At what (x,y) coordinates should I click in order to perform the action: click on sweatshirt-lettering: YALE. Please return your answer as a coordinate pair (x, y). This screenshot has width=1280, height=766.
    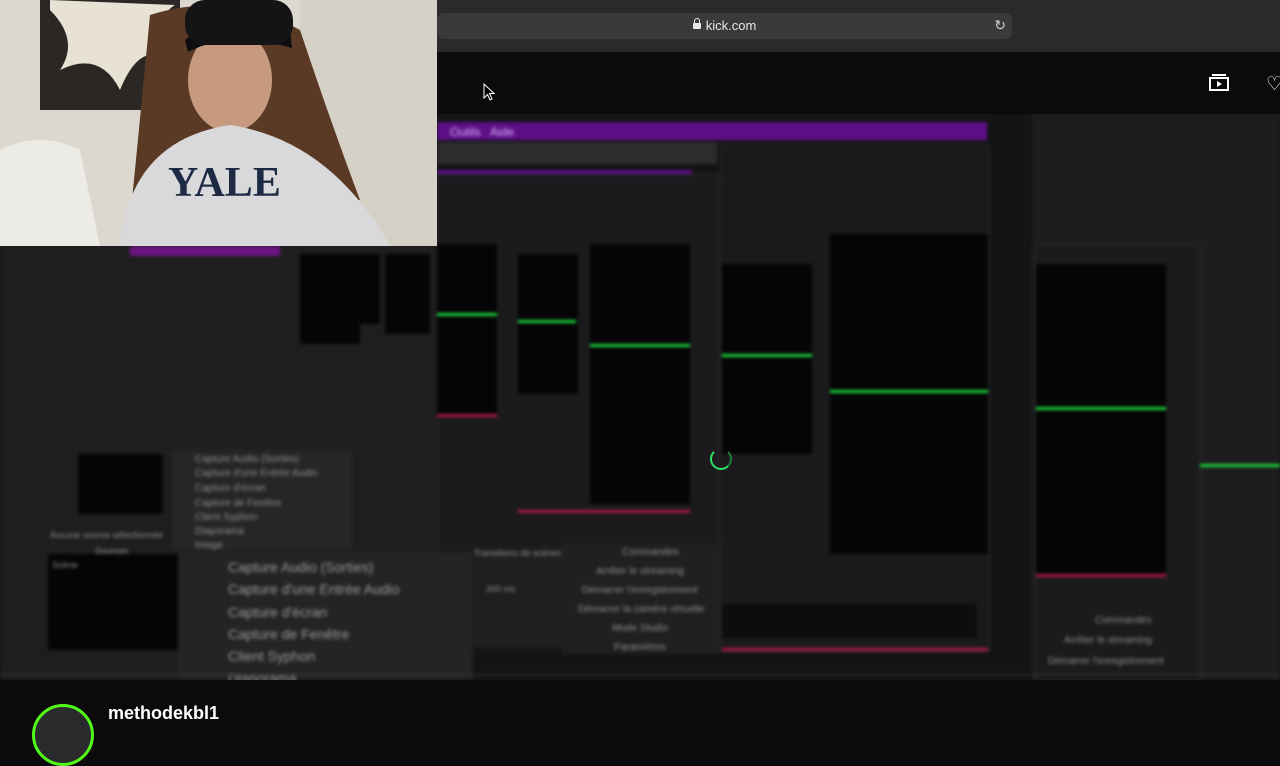
    Looking at the image, I should click on (224, 183).